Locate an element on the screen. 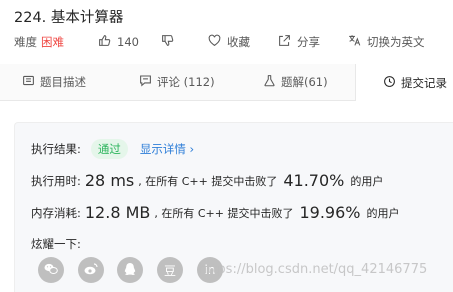 Image resolution: width=453 pixels, height=292 pixels. qq-share-button is located at coordinates (130, 270).